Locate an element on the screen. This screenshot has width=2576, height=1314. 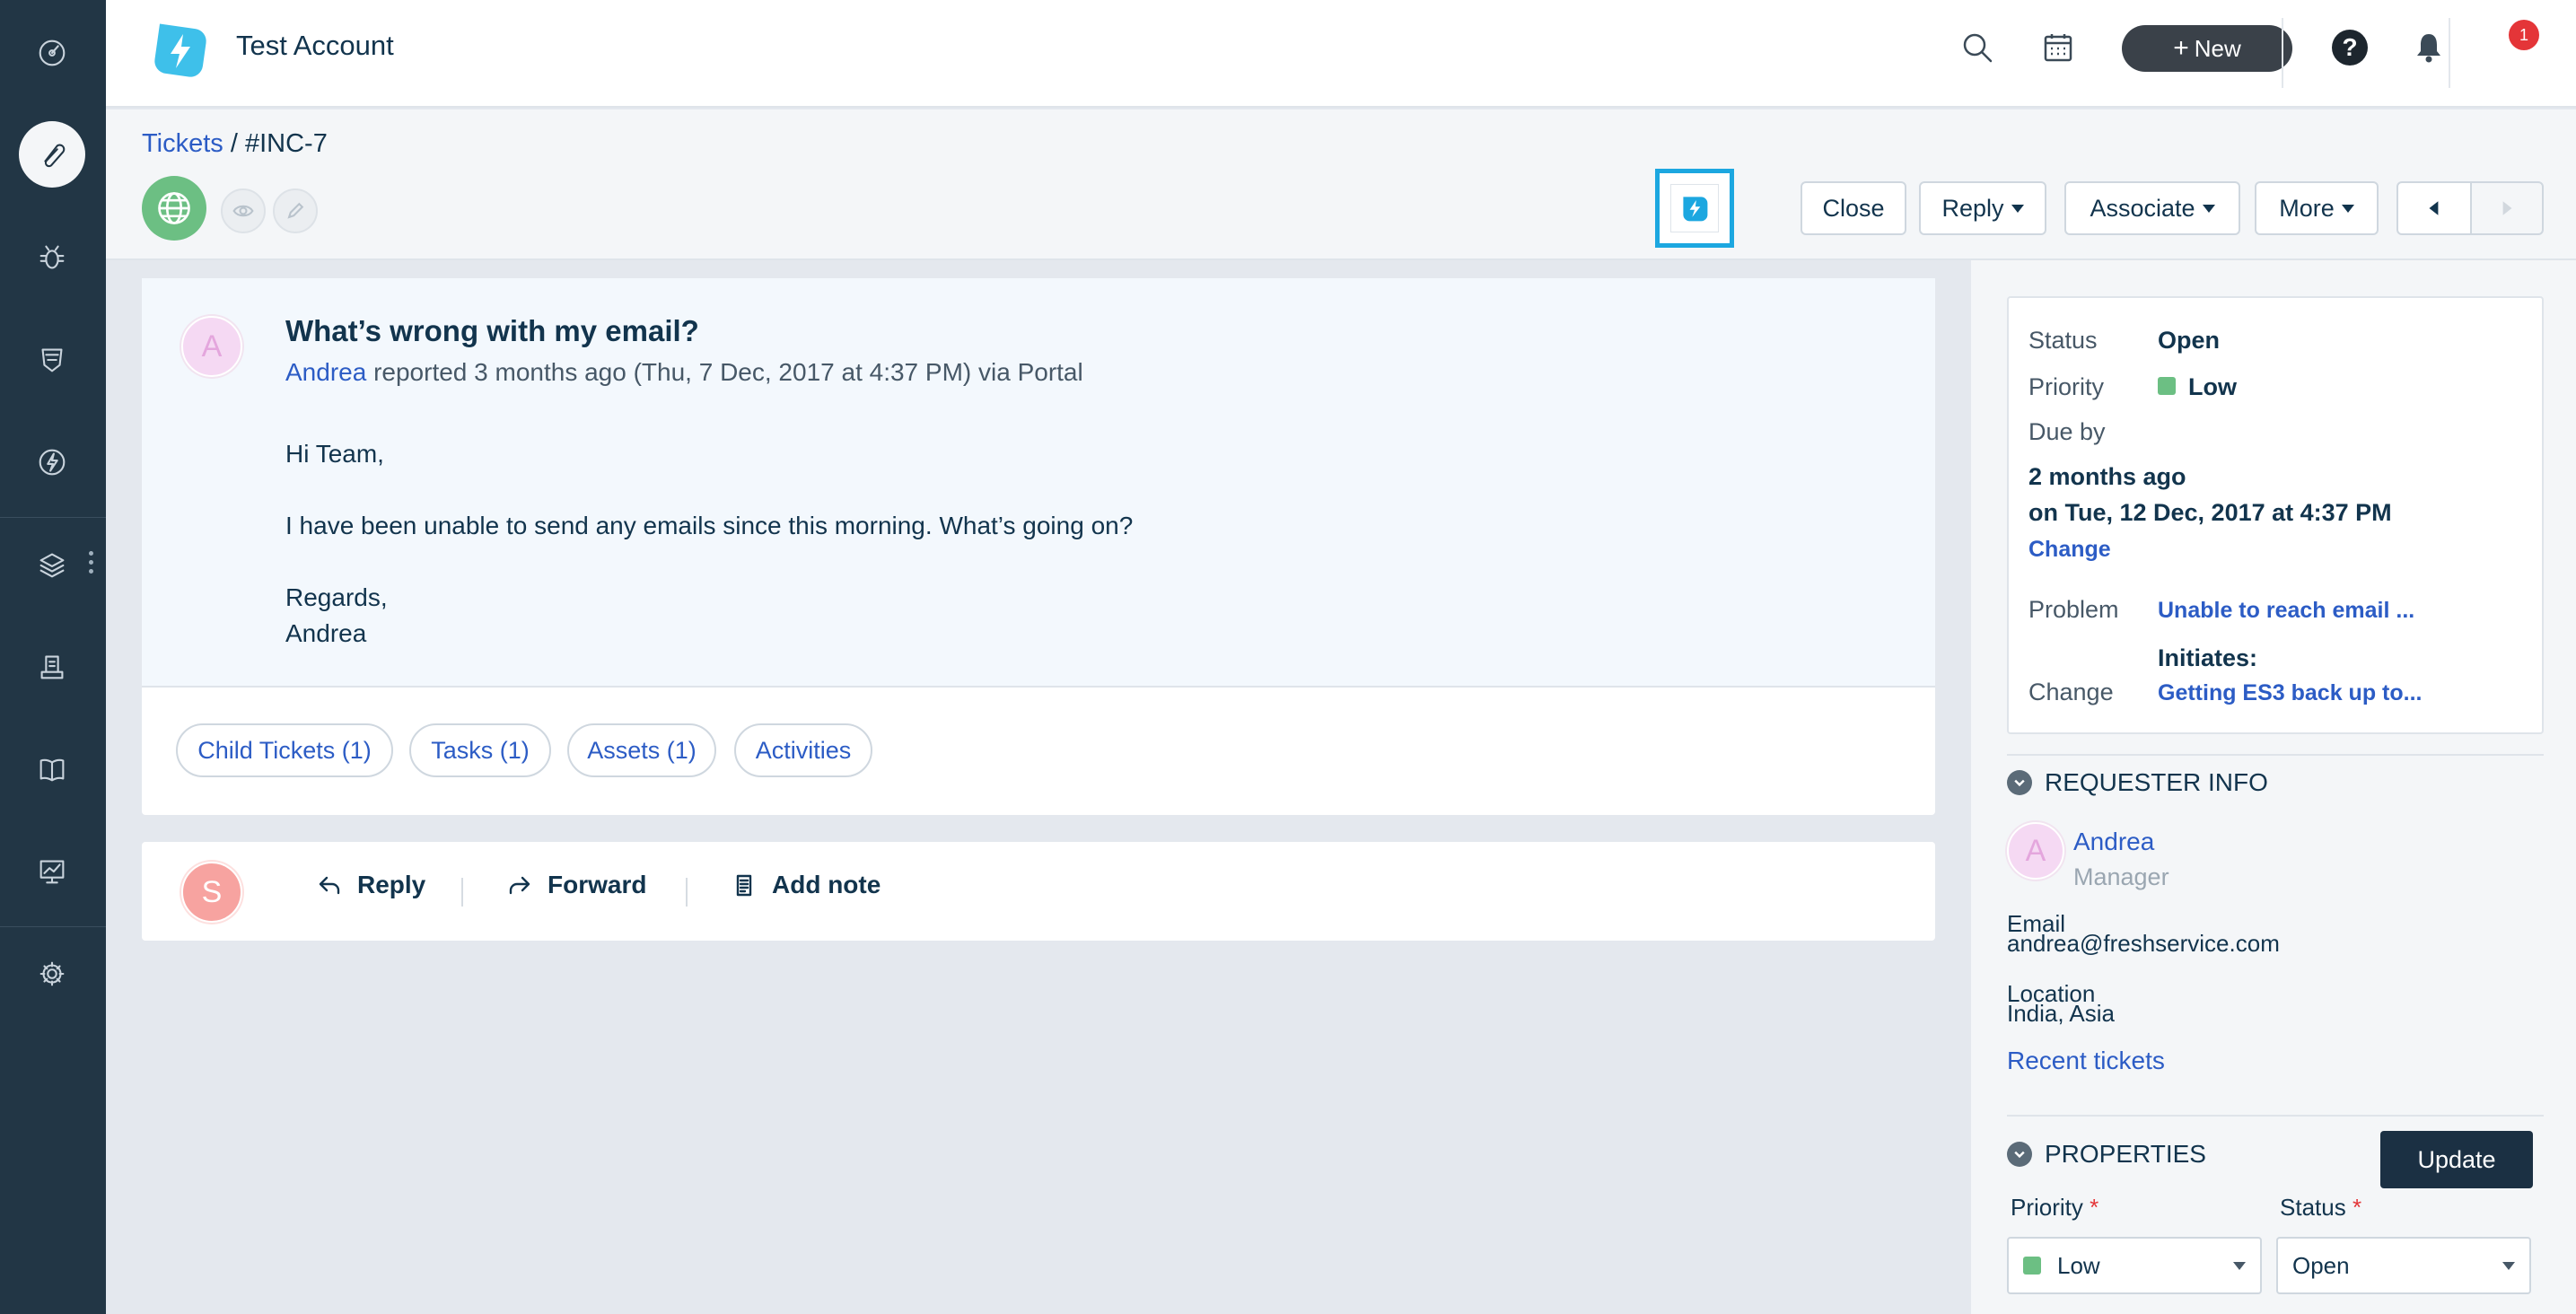
plus-icon: + is located at coordinates (2181, 48).